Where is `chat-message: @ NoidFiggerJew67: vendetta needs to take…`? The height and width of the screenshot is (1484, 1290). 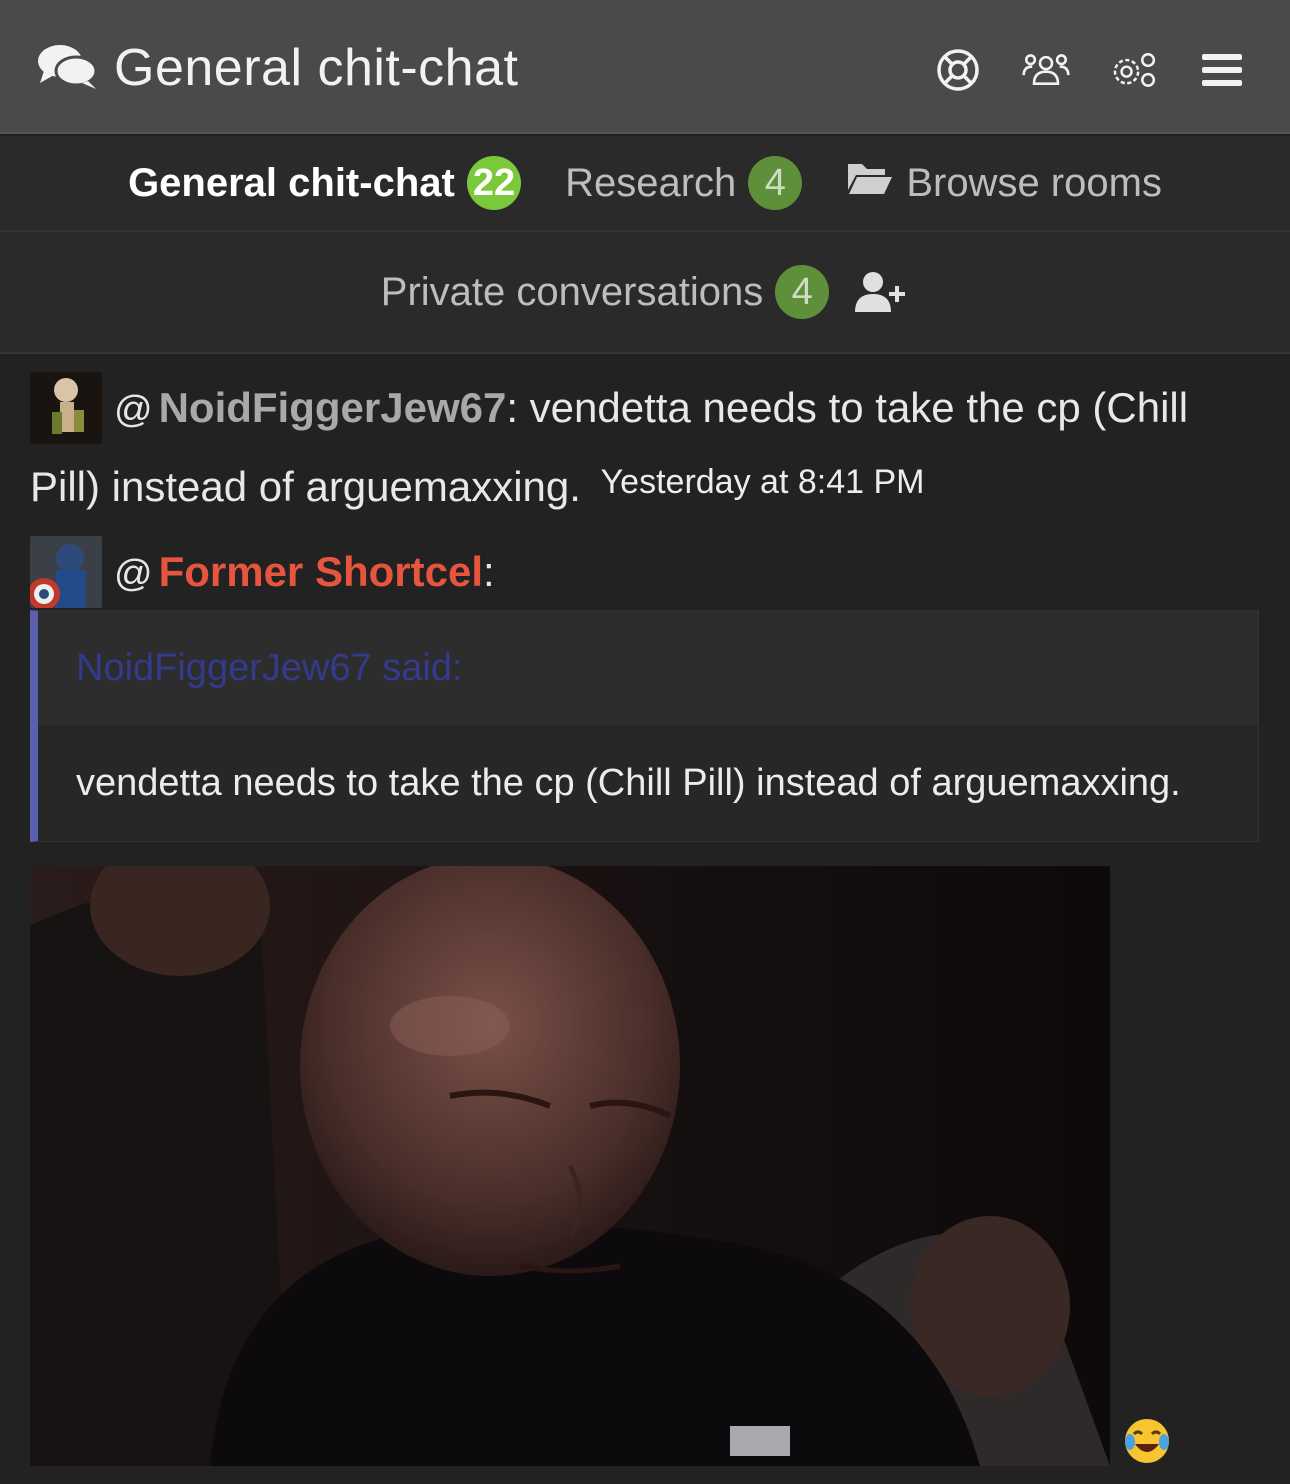
chat-message: @ NoidFiggerJew67: vendetta needs to take… is located at coordinates (645, 447).